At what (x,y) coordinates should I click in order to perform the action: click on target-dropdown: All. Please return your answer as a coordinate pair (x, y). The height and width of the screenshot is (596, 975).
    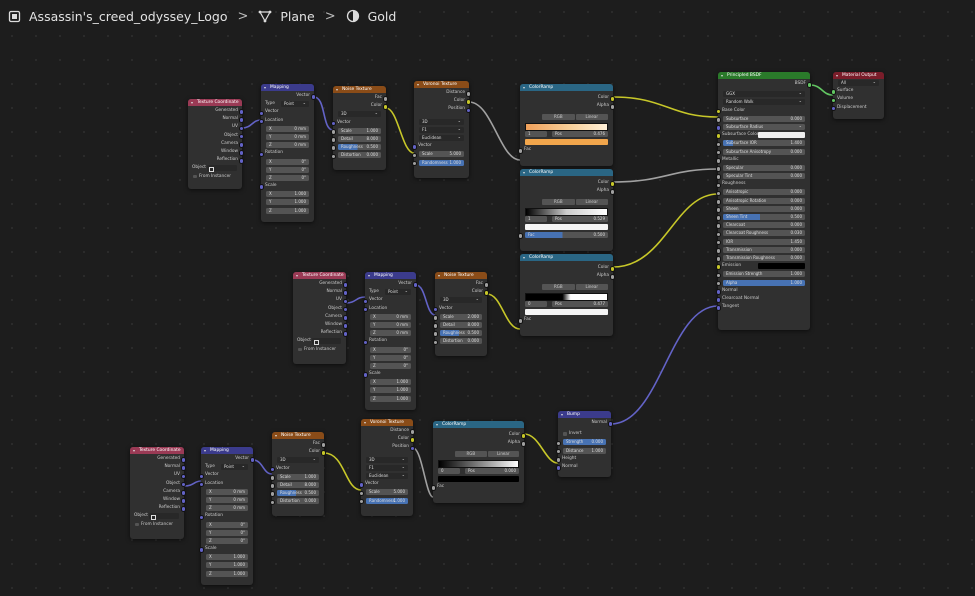
    Looking at the image, I should click on (858, 82).